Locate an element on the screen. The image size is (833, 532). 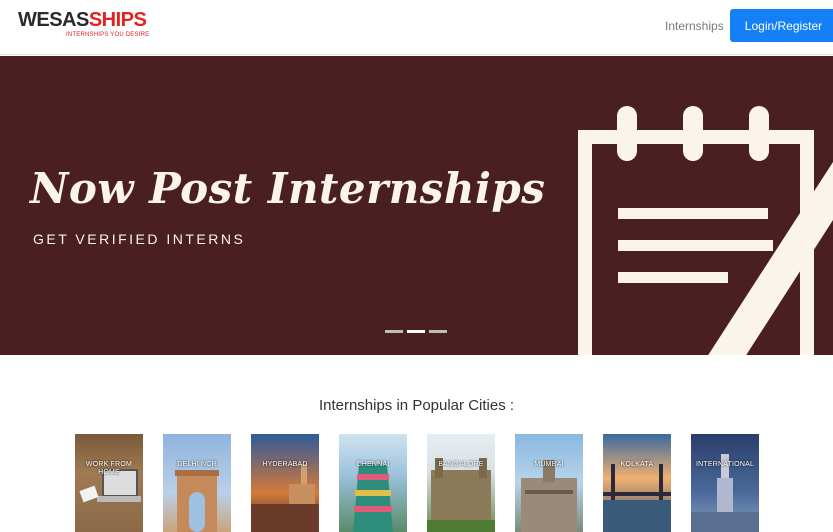
city-tile-chennai: CHENNAI is located at coordinates (373, 483).